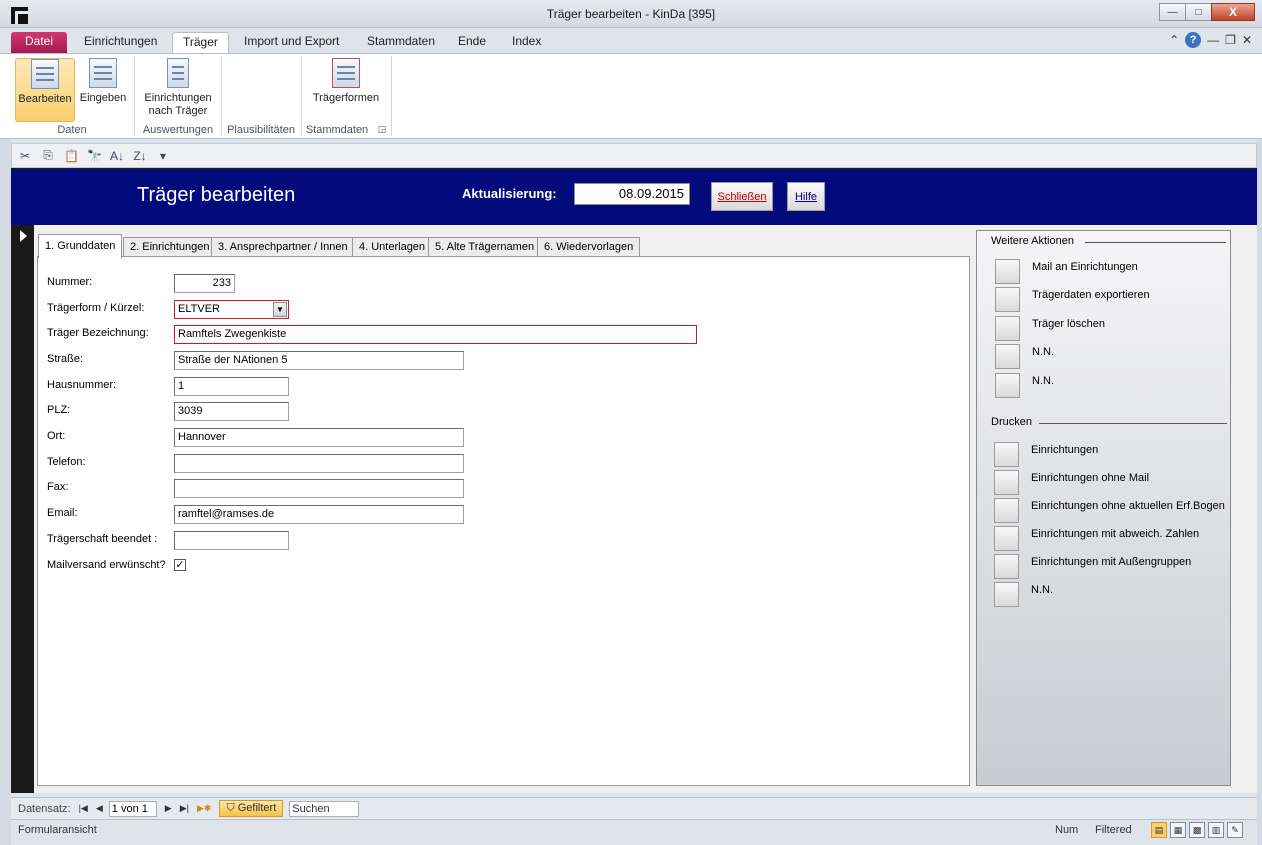  Describe the element at coordinates (117, 156) in the screenshot. I see `sort-ascending-icon: A↓` at that location.